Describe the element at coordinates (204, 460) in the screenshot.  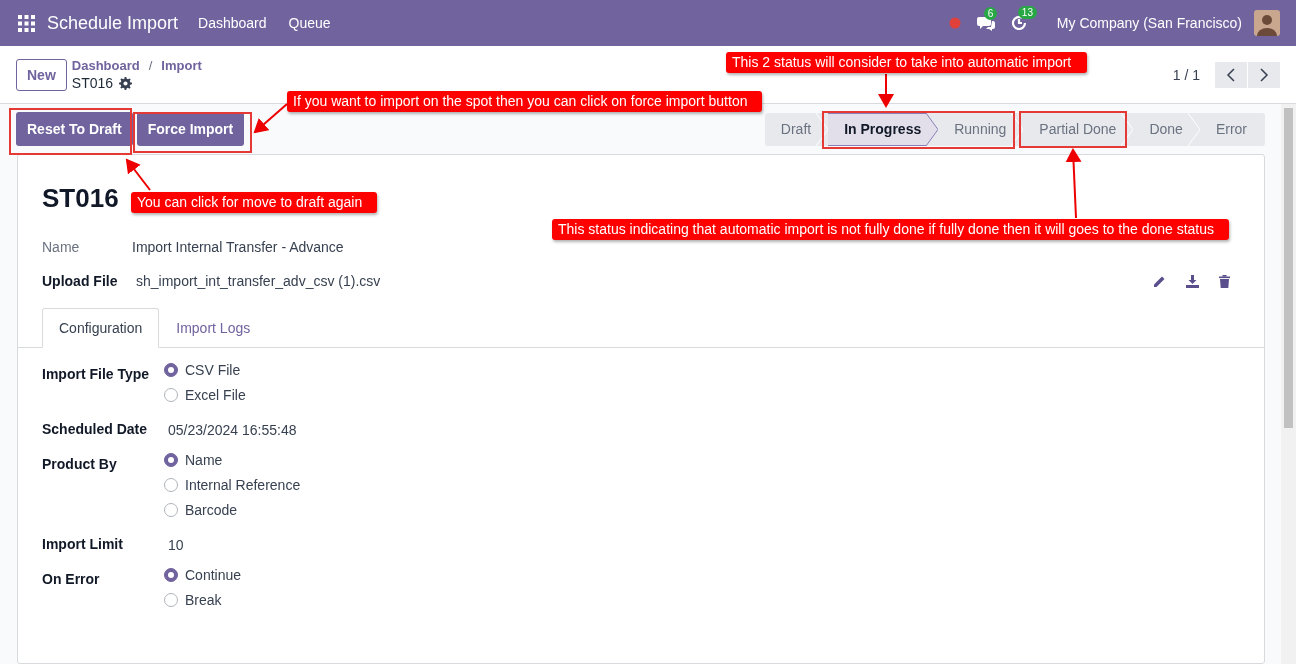
I see `option-label: Name` at that location.